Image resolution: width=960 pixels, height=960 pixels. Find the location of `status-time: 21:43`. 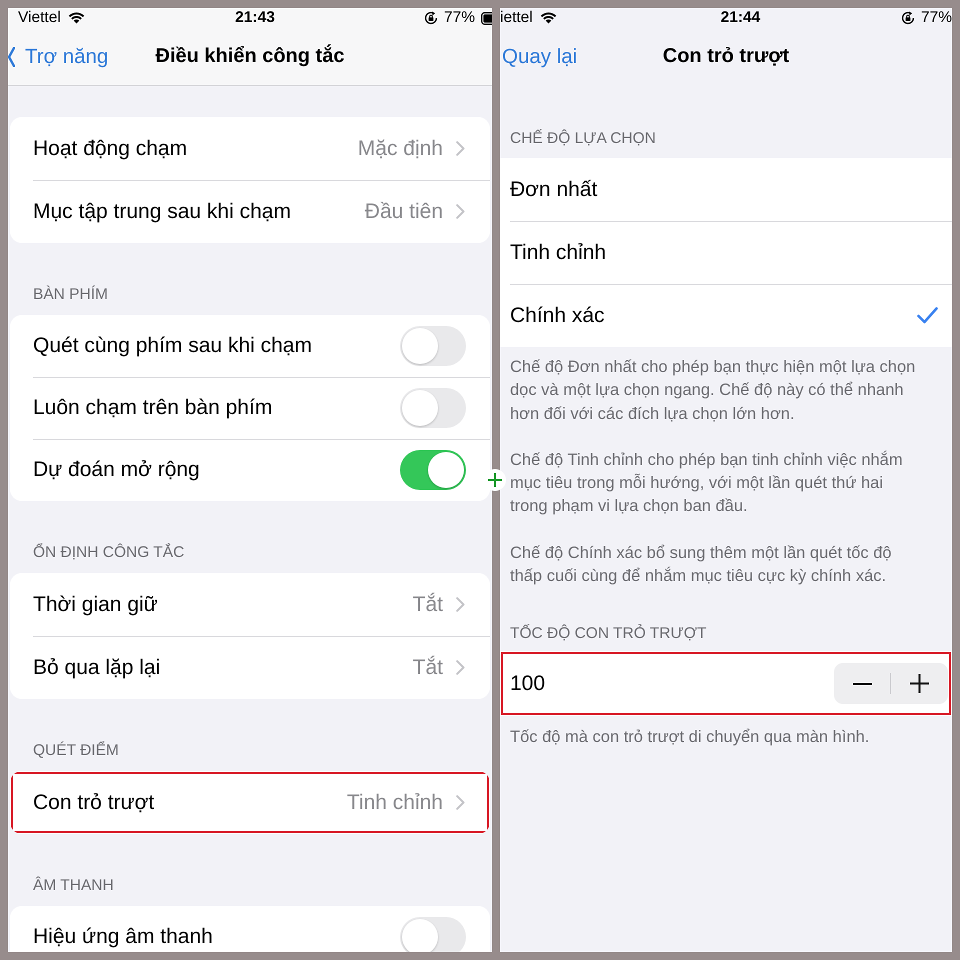

status-time: 21:43 is located at coordinates (255, 18).